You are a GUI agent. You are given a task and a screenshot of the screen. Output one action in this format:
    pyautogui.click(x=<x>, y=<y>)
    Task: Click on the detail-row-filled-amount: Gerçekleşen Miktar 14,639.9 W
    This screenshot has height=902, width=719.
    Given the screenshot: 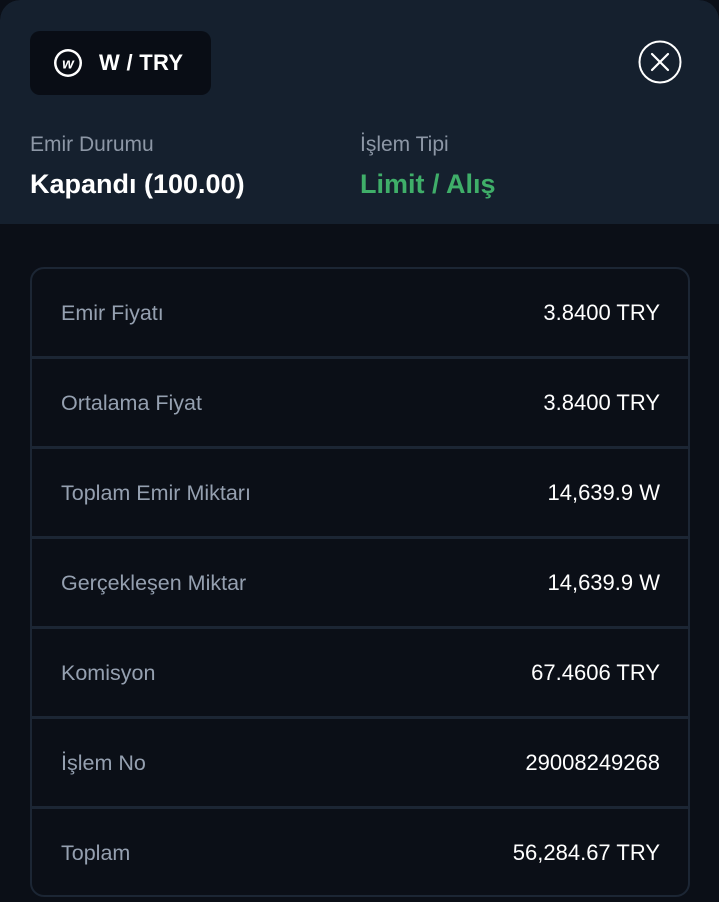 What is the action you would take?
    pyautogui.click(x=360, y=583)
    